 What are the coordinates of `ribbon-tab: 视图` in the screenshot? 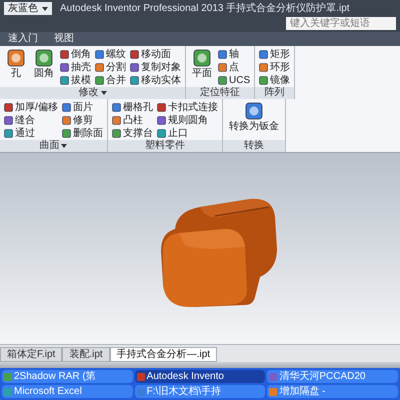 It's located at (64, 39).